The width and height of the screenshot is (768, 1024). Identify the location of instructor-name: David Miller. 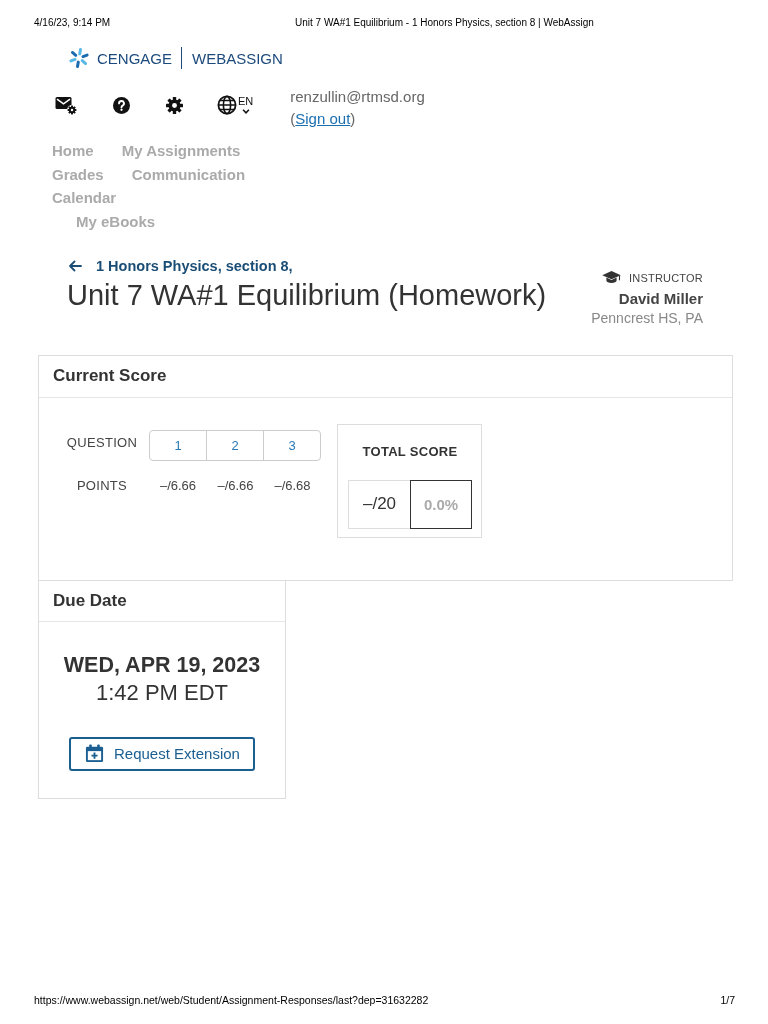
(660, 298).